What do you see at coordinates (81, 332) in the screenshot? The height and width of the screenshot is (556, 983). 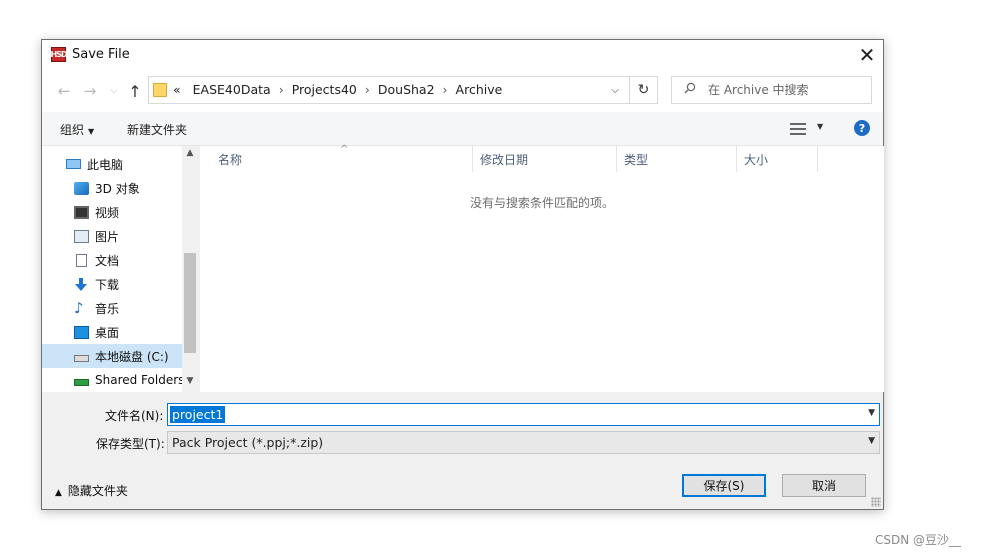 I see `desktop-icon` at bounding box center [81, 332].